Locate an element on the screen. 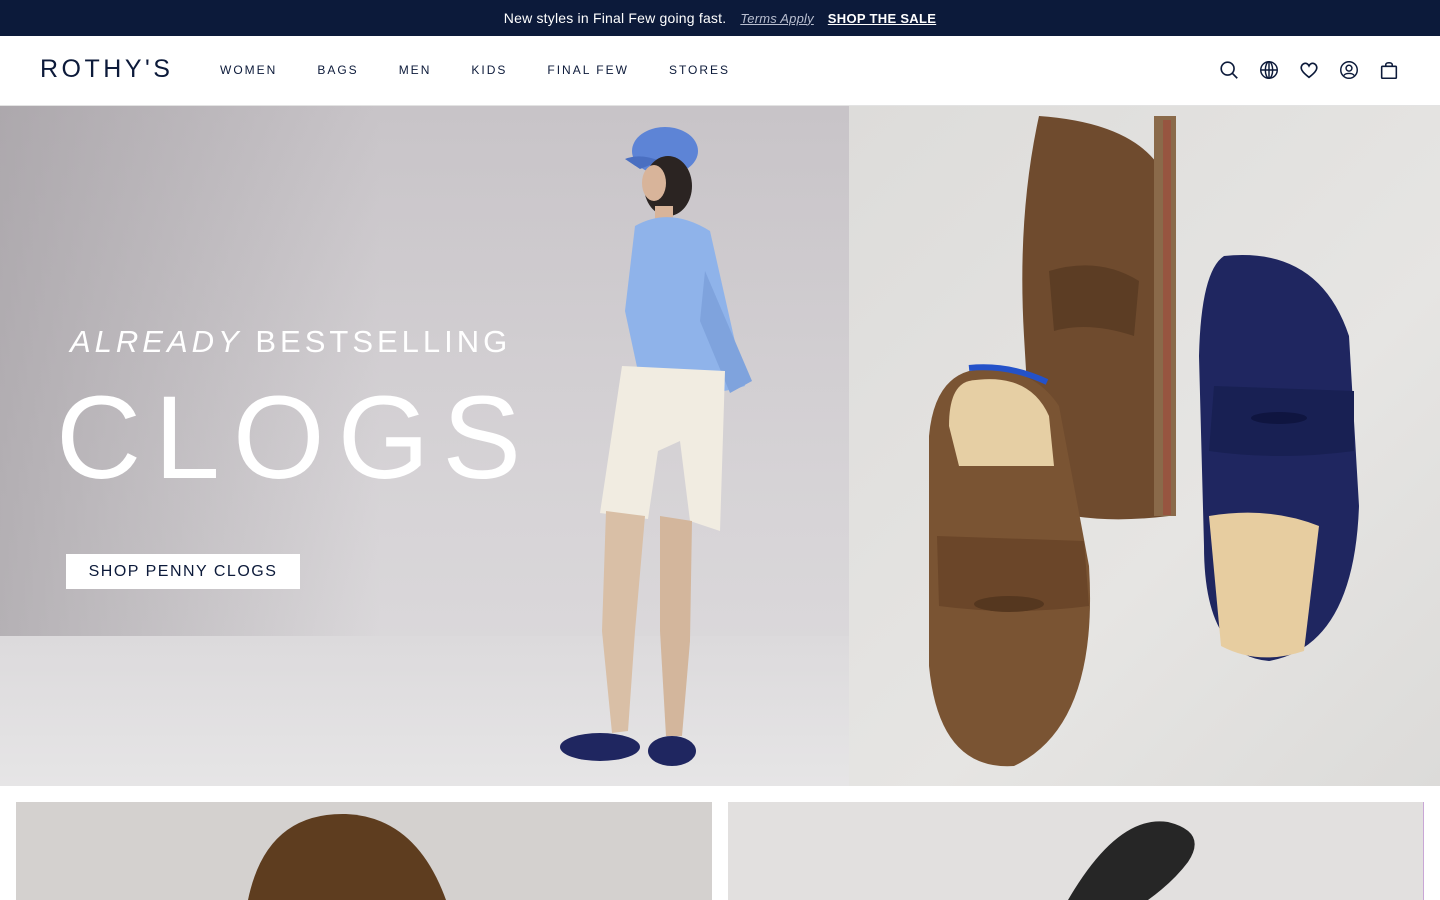  product-tile-brown-clog is located at coordinates (364, 851).